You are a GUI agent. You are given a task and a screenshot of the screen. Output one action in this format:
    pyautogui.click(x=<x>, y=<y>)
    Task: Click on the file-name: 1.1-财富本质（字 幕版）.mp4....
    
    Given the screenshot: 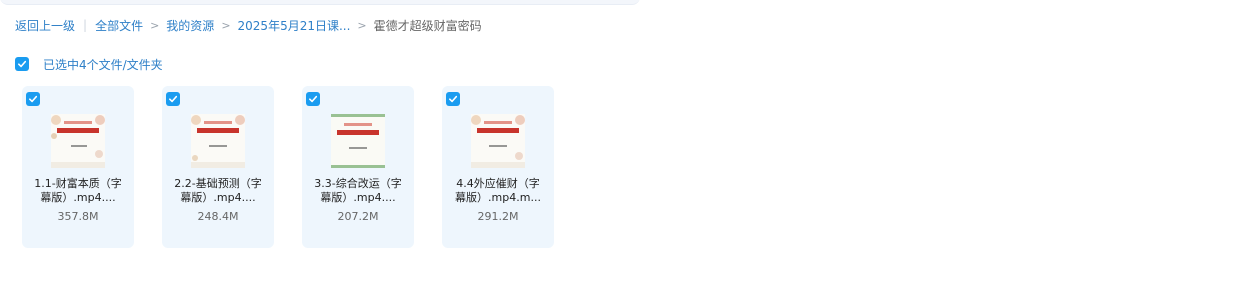 What is the action you would take?
    pyautogui.click(x=78, y=191)
    